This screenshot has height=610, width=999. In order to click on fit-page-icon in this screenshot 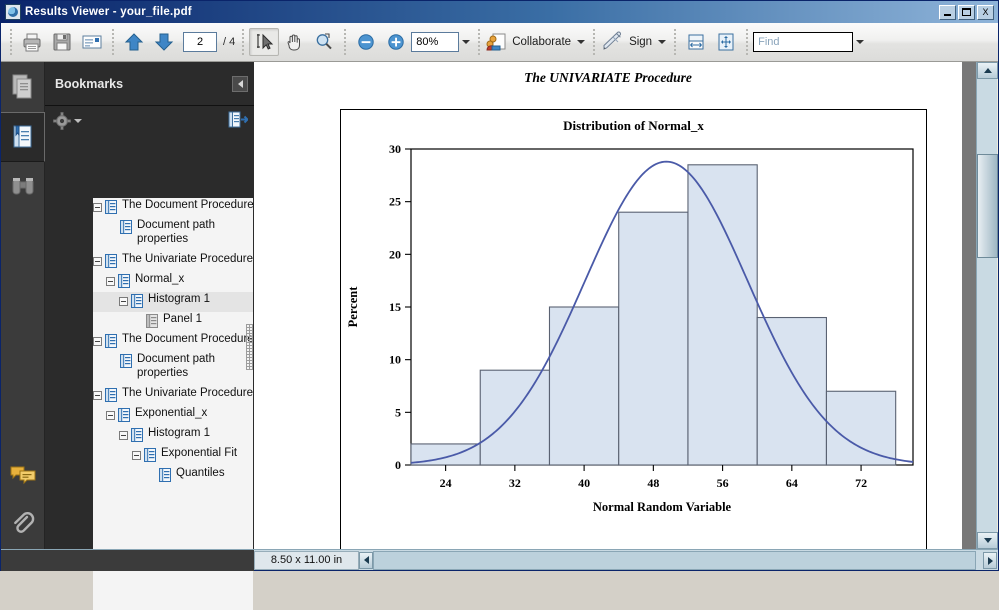, I will do `click(726, 42)`.